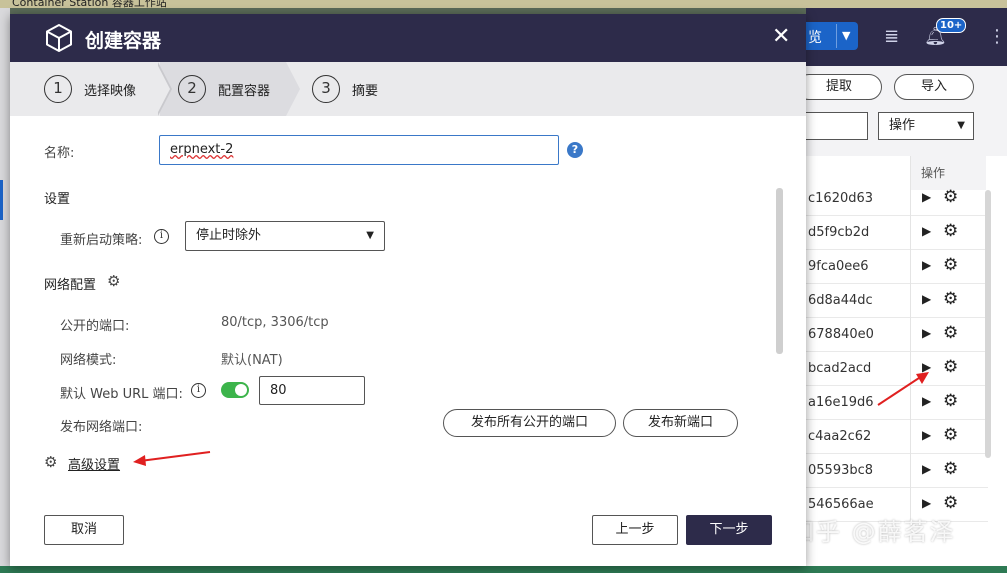 This screenshot has height=573, width=1007. What do you see at coordinates (110, 91) in the screenshot?
I see `step-label: 选择映像` at bounding box center [110, 91].